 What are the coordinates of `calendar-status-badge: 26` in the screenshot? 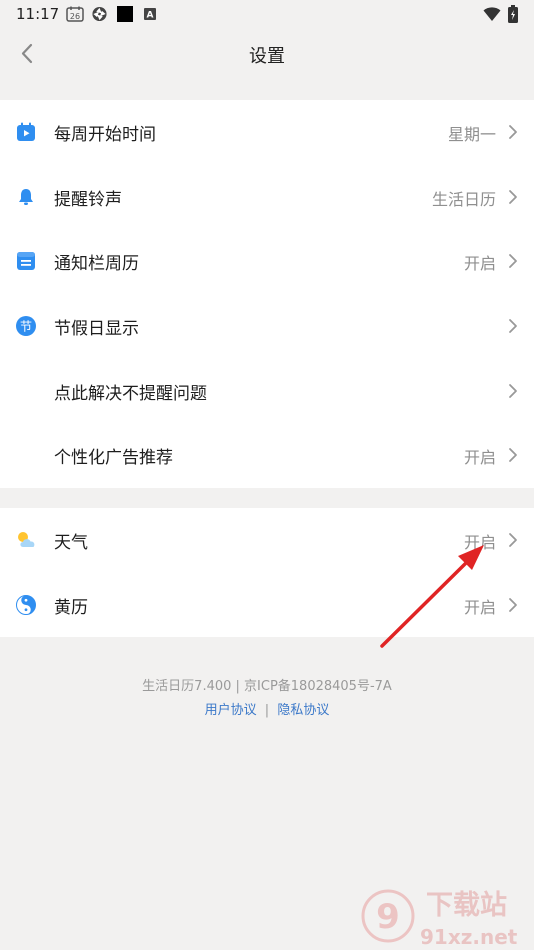 It's located at (75, 16).